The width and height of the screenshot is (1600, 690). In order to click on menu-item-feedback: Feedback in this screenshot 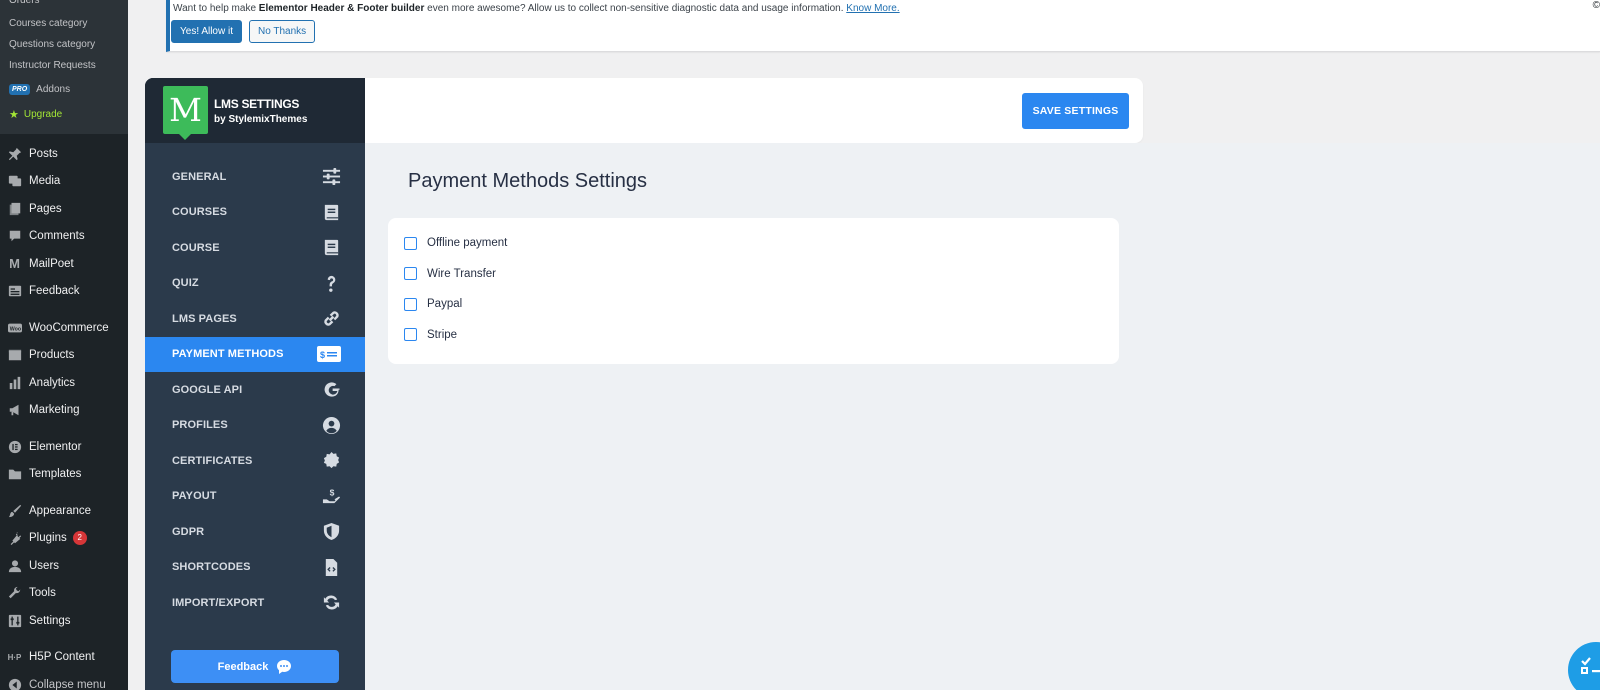, I will do `click(64, 292)`.